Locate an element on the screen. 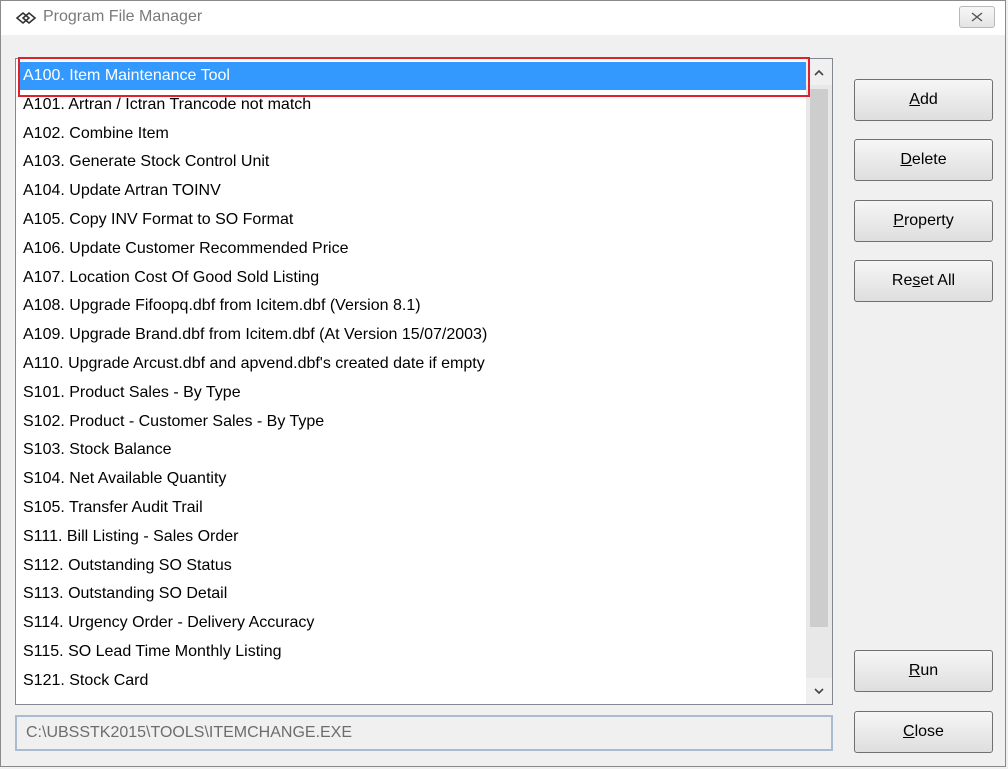  scroll-up-button is located at coordinates (819, 72).